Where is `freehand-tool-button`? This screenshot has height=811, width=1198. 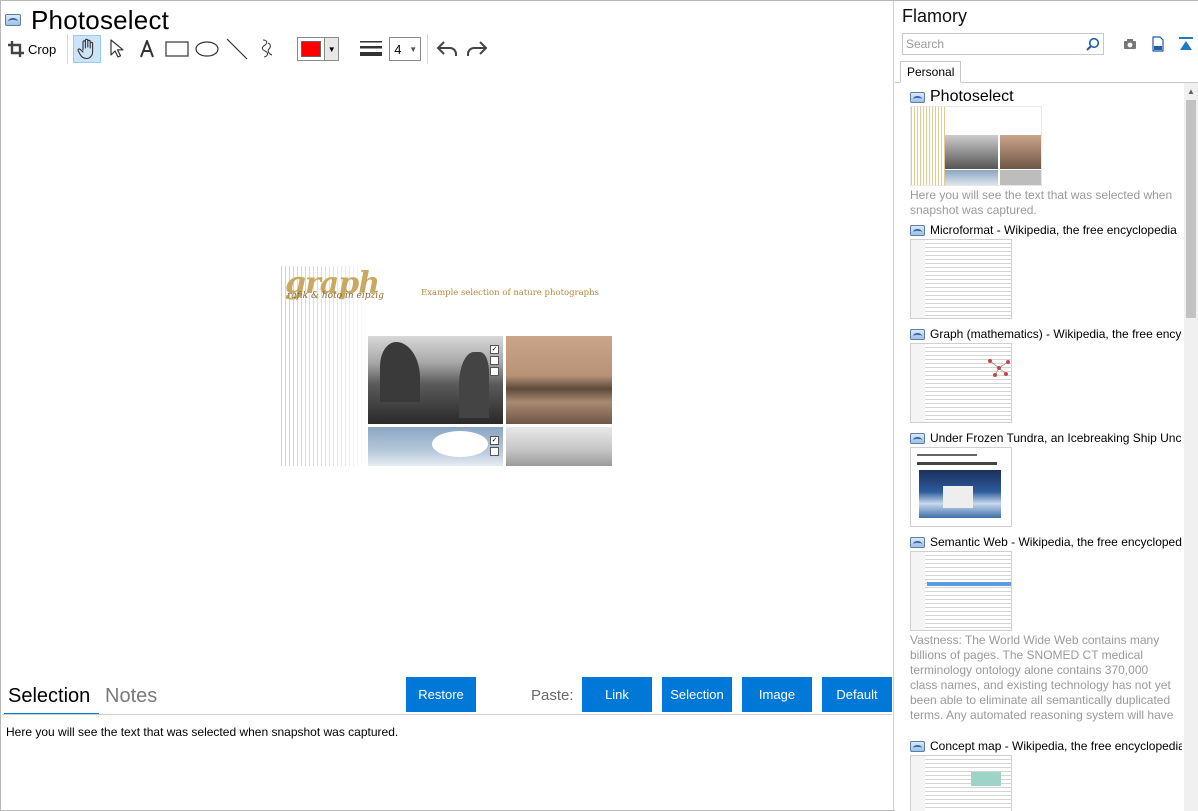
freehand-tool-button is located at coordinates (267, 49).